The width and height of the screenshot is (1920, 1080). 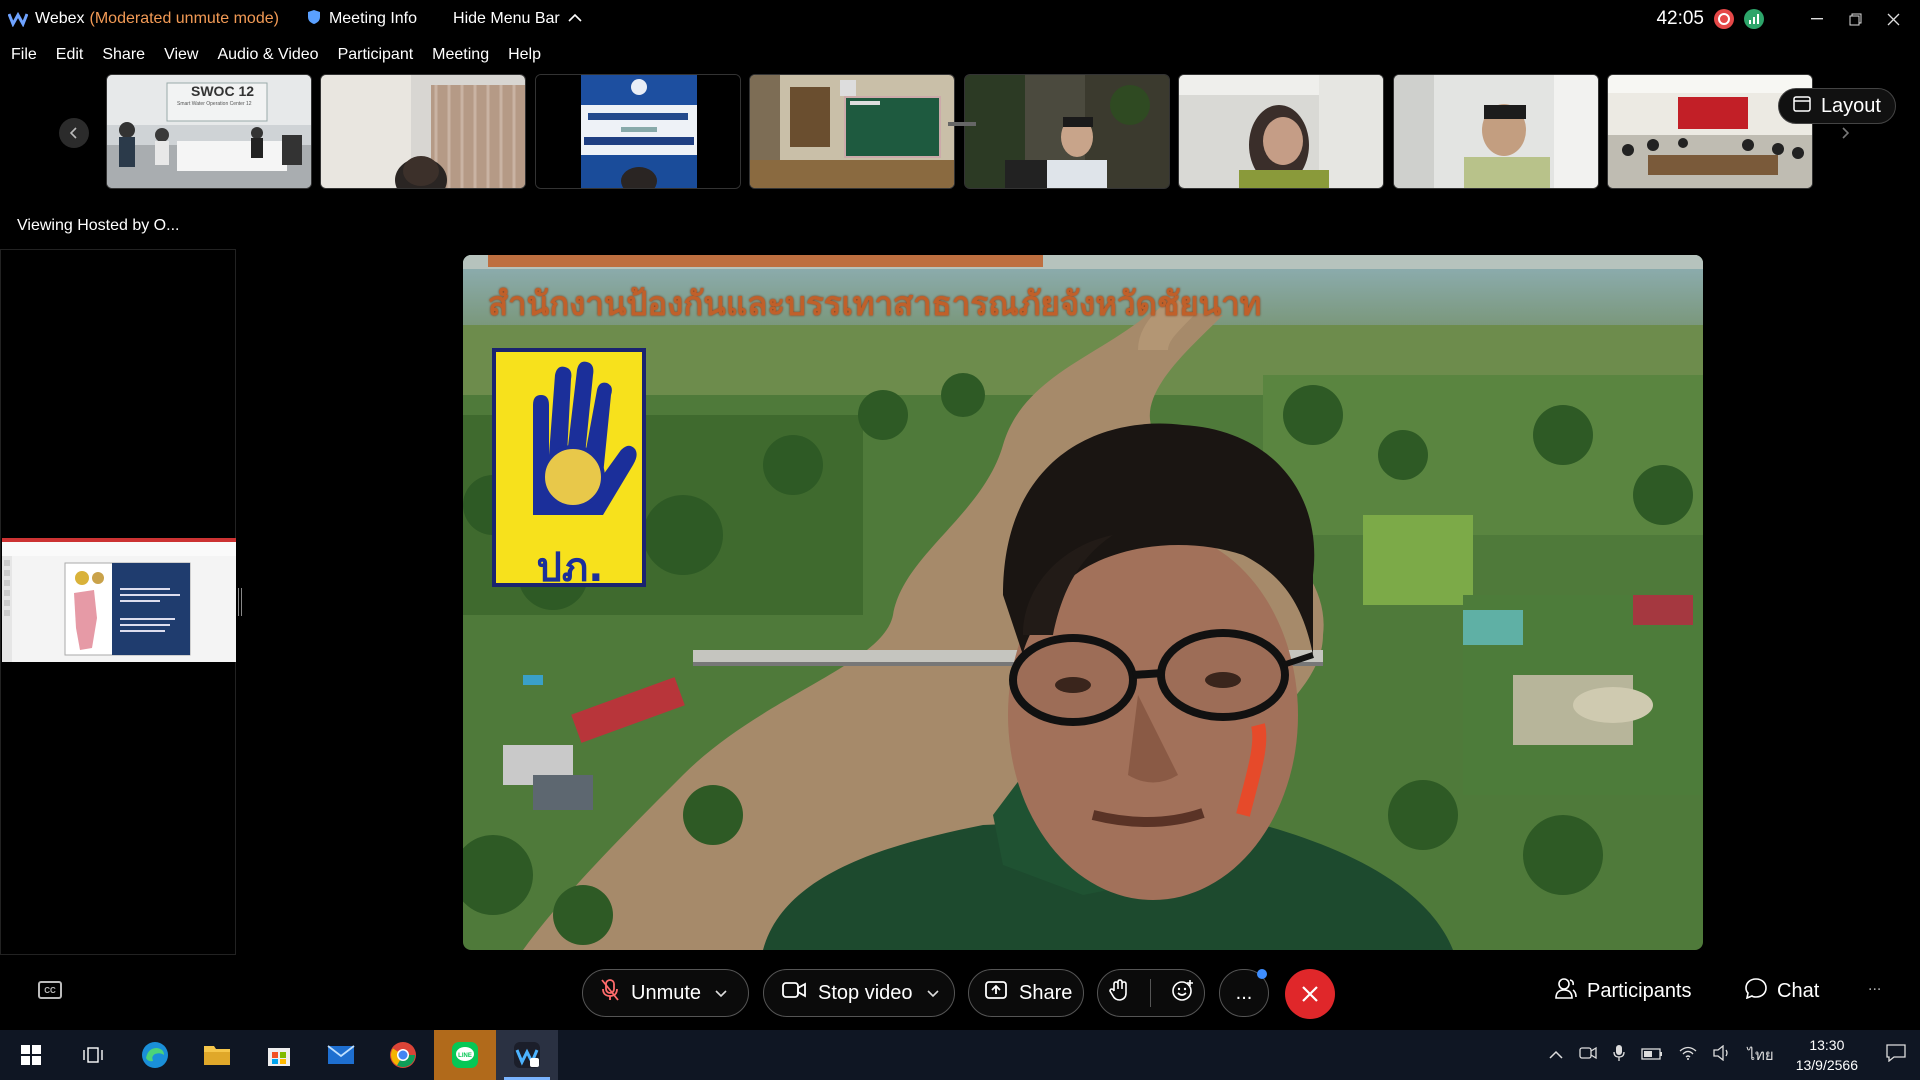 I want to click on logo-text: ปภ., so click(x=570, y=568).